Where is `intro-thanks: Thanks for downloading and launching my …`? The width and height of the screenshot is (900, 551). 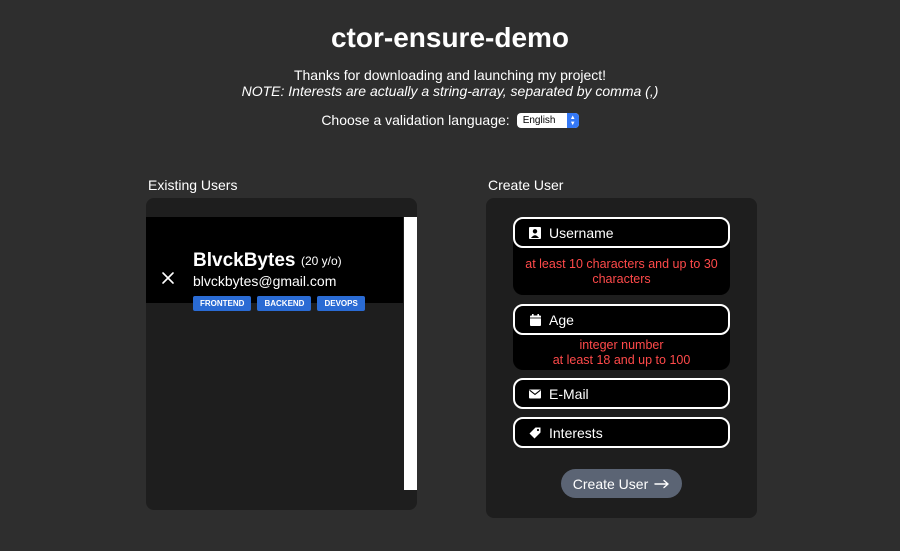
intro-thanks: Thanks for downloading and launching my … is located at coordinates (450, 75).